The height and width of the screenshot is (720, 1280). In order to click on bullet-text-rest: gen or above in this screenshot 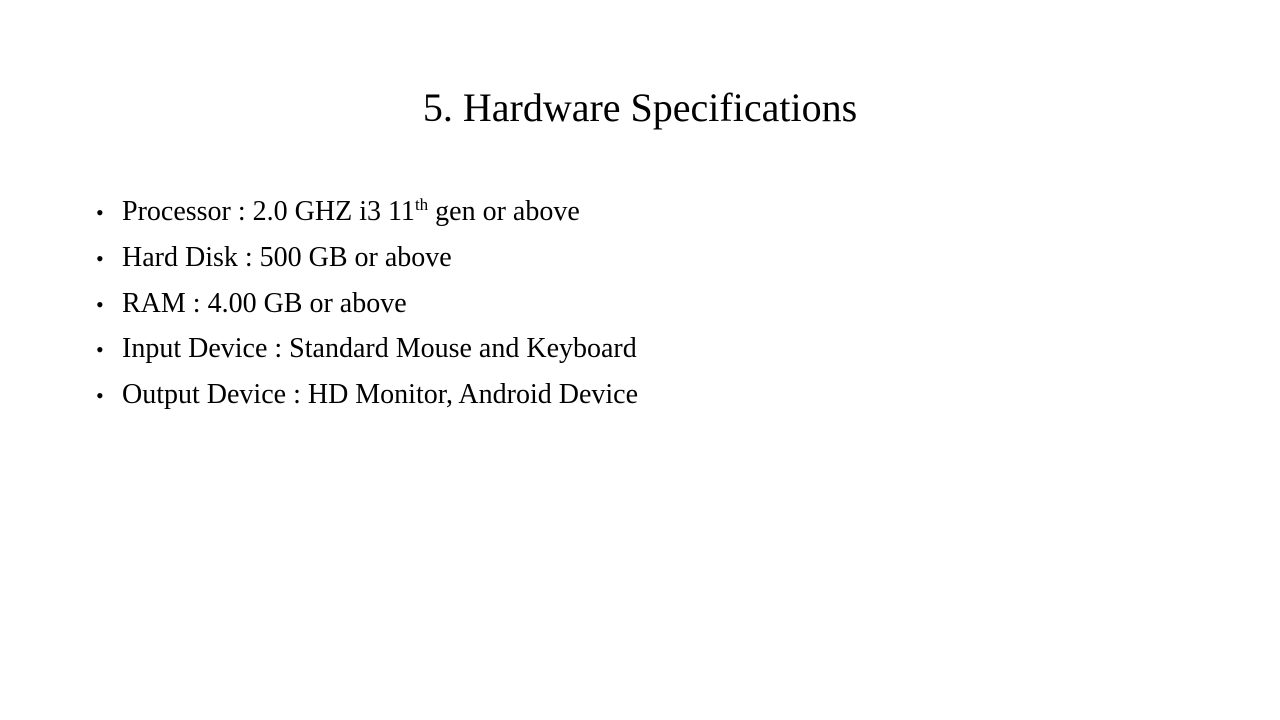, I will do `click(504, 211)`.